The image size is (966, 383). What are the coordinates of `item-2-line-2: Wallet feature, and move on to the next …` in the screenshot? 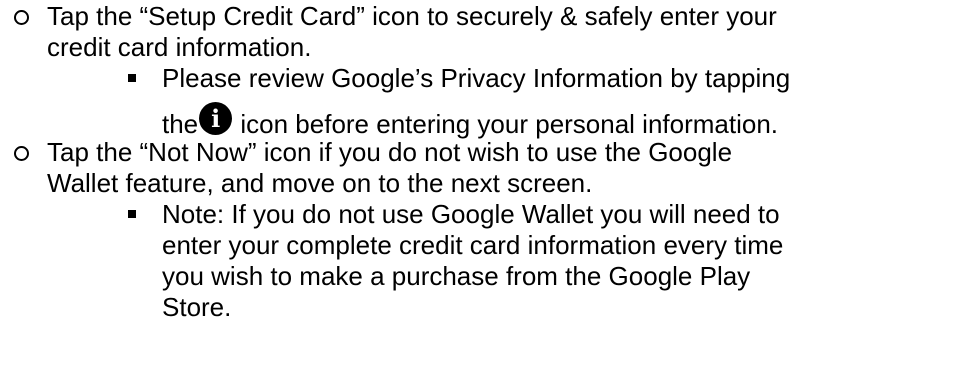 It's located at (320, 183).